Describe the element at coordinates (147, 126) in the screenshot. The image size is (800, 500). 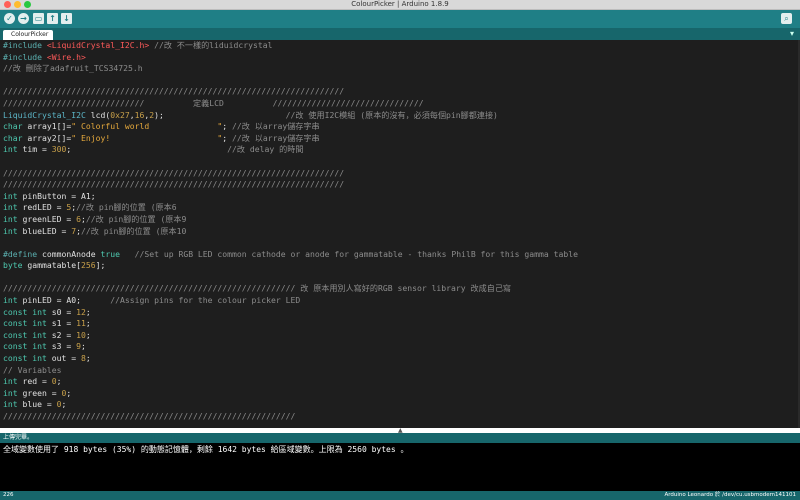
I see `code-token: " Colorful world "` at that location.